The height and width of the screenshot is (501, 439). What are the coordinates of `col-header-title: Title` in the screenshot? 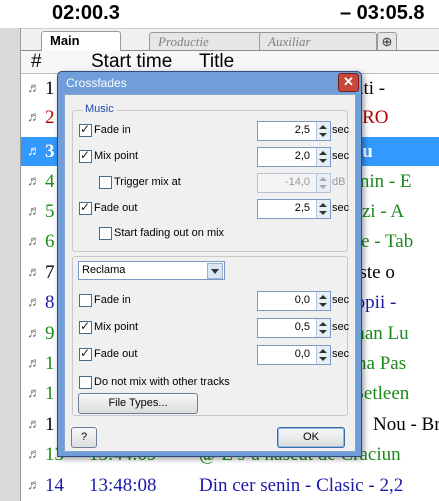 It's located at (216, 62).